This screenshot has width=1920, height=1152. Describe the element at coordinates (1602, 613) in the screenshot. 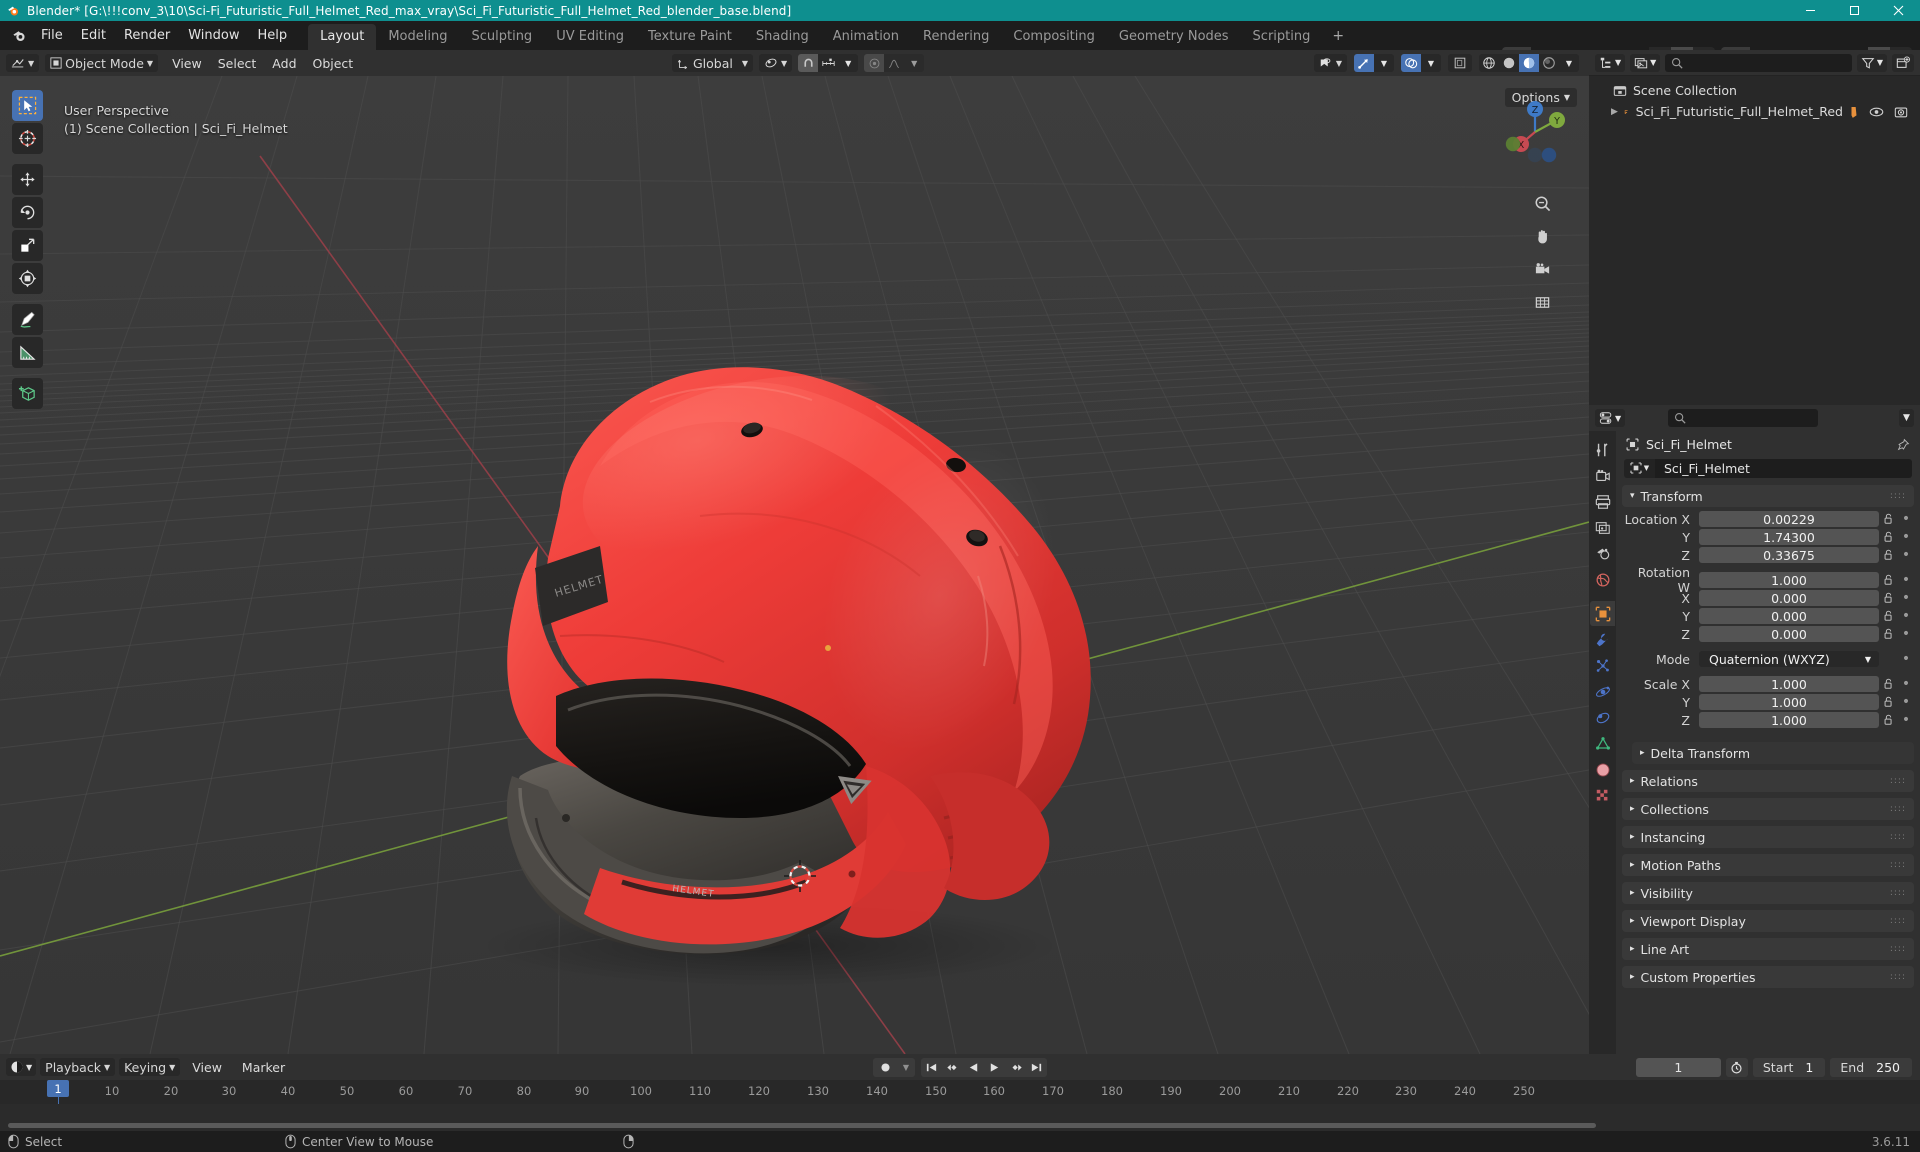

I see `properties-tab-object` at that location.